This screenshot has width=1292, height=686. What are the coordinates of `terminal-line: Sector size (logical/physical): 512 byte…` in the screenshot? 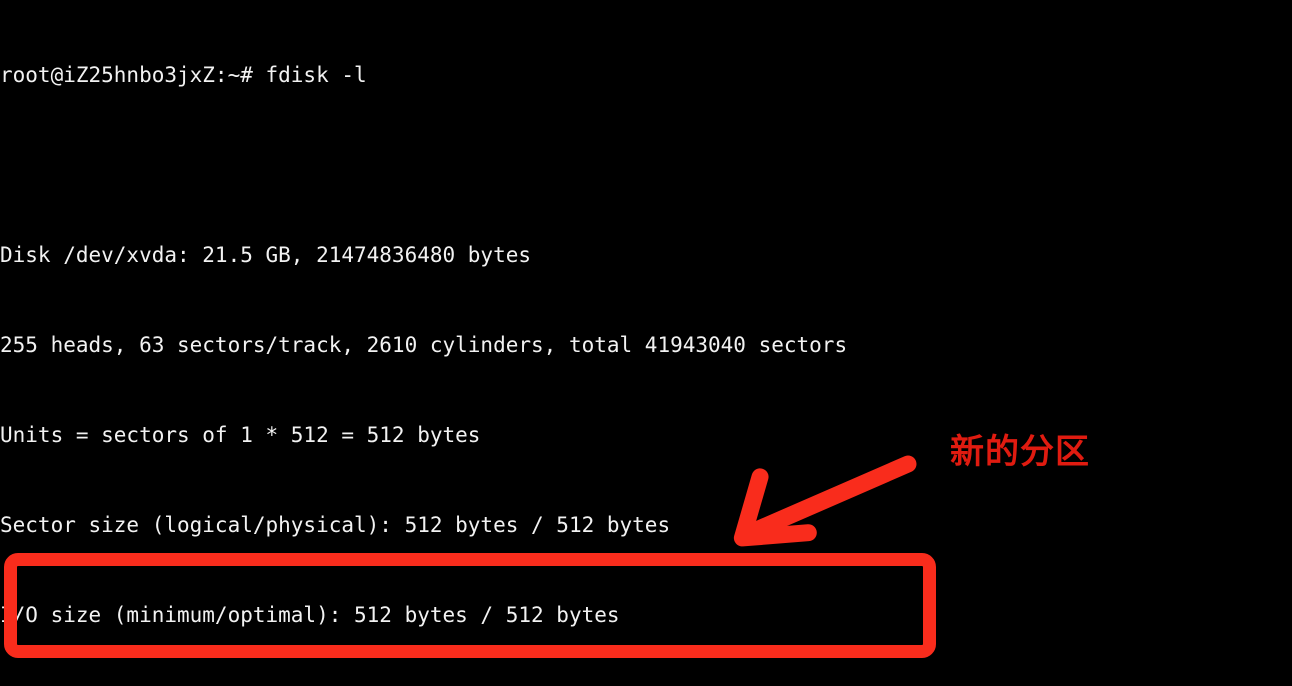 It's located at (335, 525).